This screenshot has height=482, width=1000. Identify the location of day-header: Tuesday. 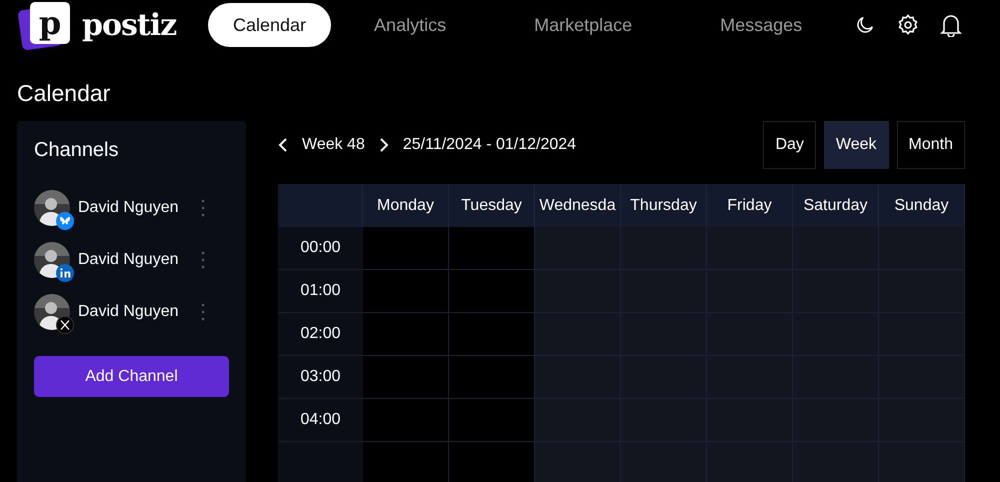
(492, 205).